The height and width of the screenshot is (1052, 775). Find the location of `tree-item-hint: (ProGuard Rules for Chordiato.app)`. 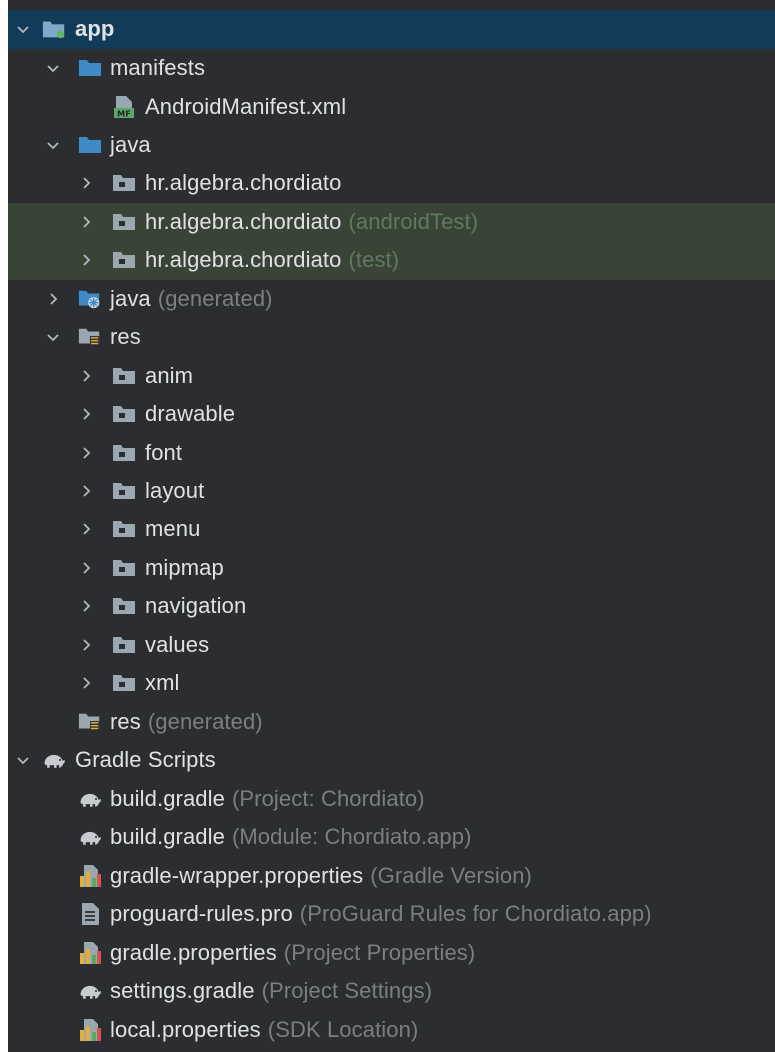

tree-item-hint: (ProGuard Rules for Chordiato.app) is located at coordinates (475, 914).